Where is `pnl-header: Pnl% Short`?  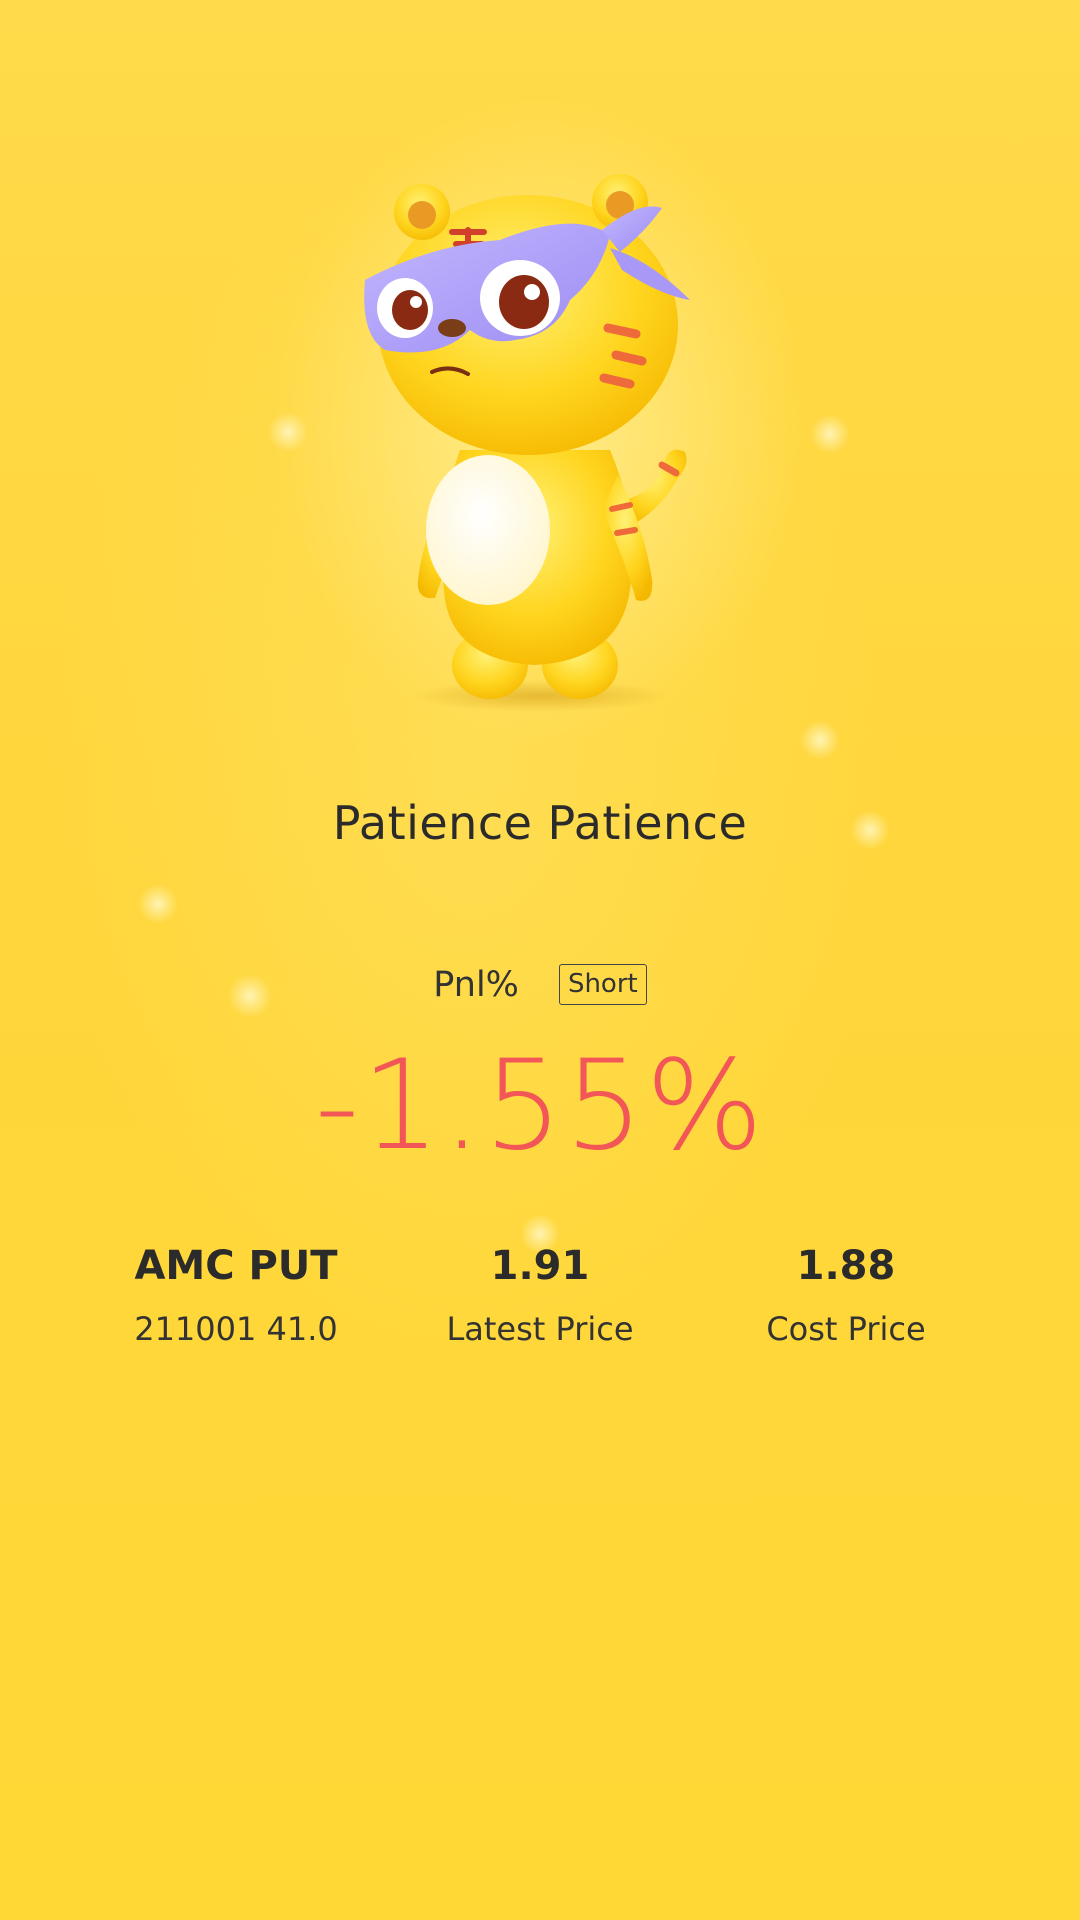
pnl-header: Pnl% Short is located at coordinates (540, 984).